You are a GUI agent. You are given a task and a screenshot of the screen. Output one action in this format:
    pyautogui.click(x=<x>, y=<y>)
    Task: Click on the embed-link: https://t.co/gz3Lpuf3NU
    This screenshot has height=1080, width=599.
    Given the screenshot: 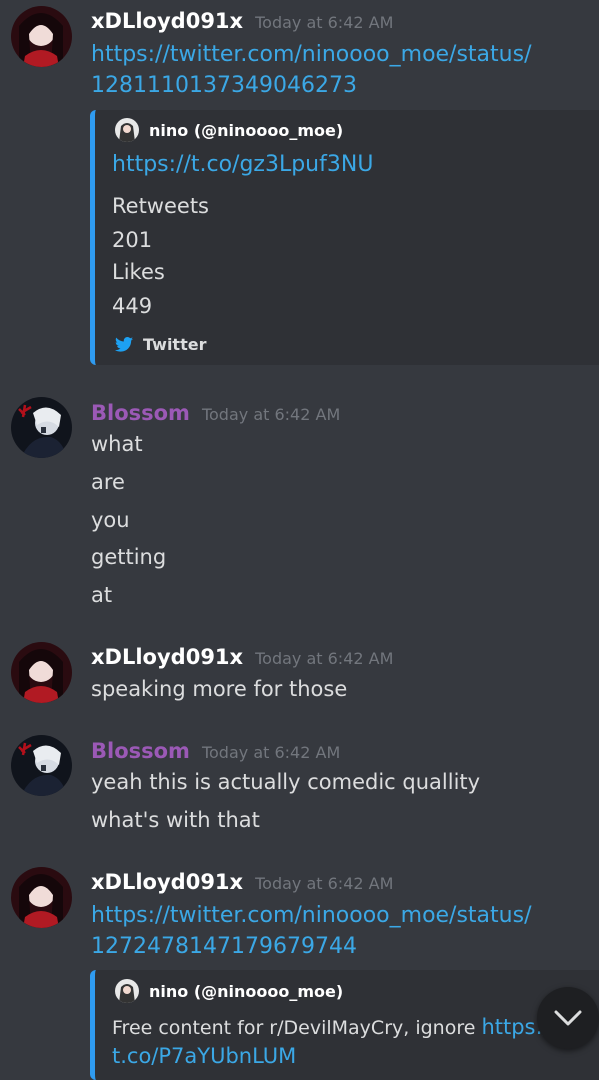 What is the action you would take?
    pyautogui.click(x=242, y=164)
    